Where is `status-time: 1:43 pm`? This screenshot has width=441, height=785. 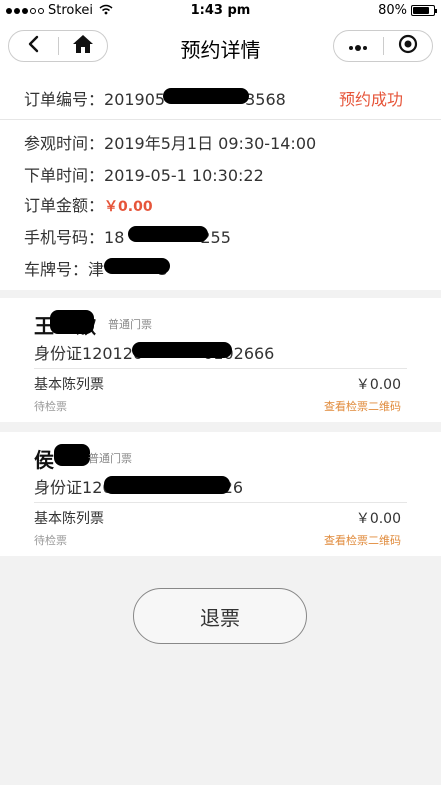
status-time: 1:43 pm is located at coordinates (220, 10).